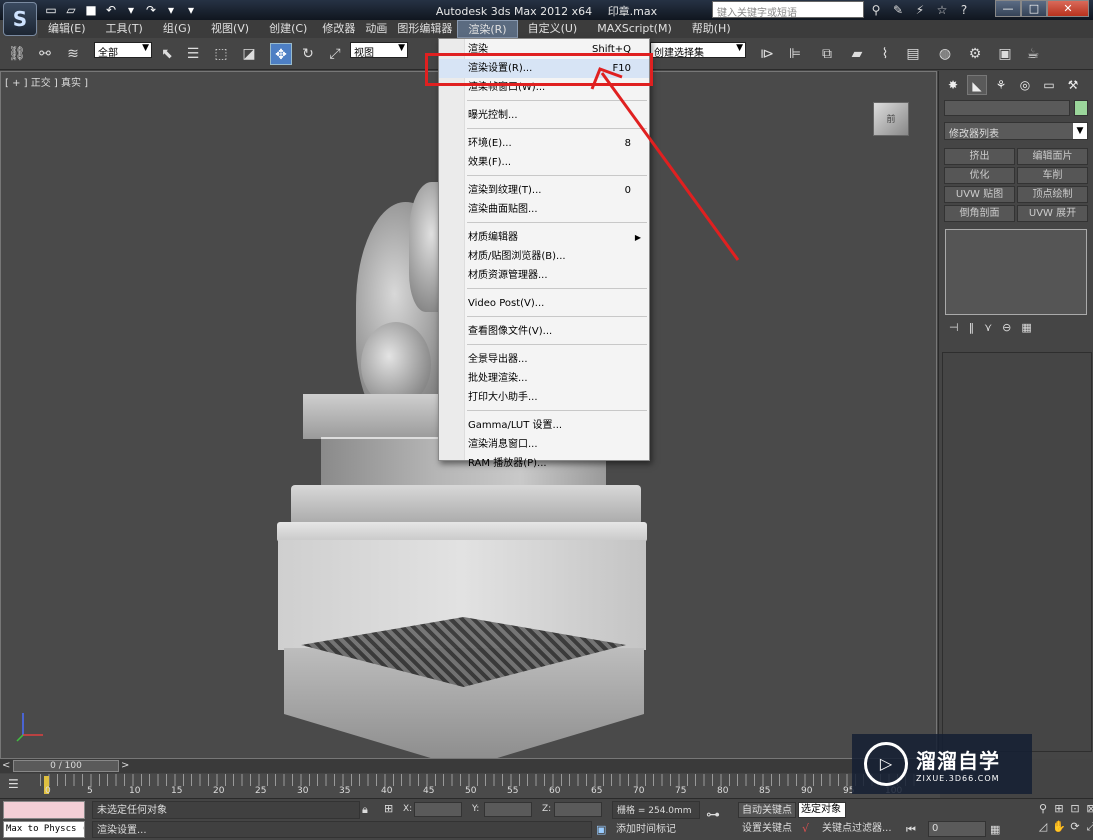 This screenshot has width=1093, height=840. Describe the element at coordinates (1043, 810) in the screenshot. I see `zoom-icon: ⚲` at that location.